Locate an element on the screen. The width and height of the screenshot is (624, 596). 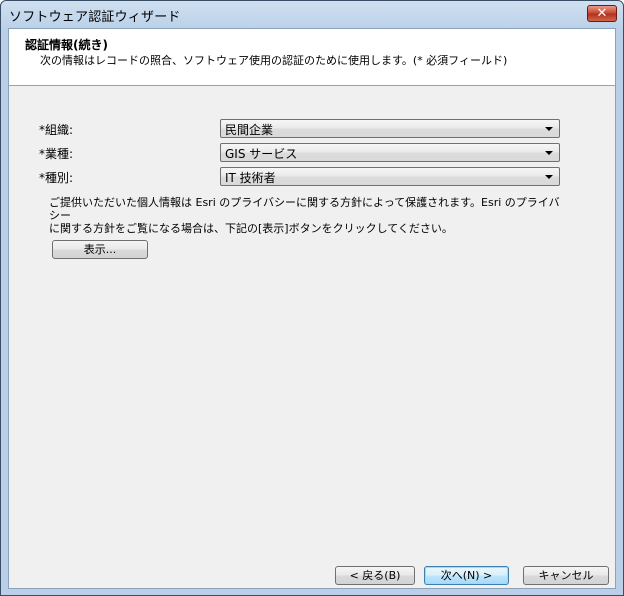
industry-value: GIS サービス is located at coordinates (261, 154).